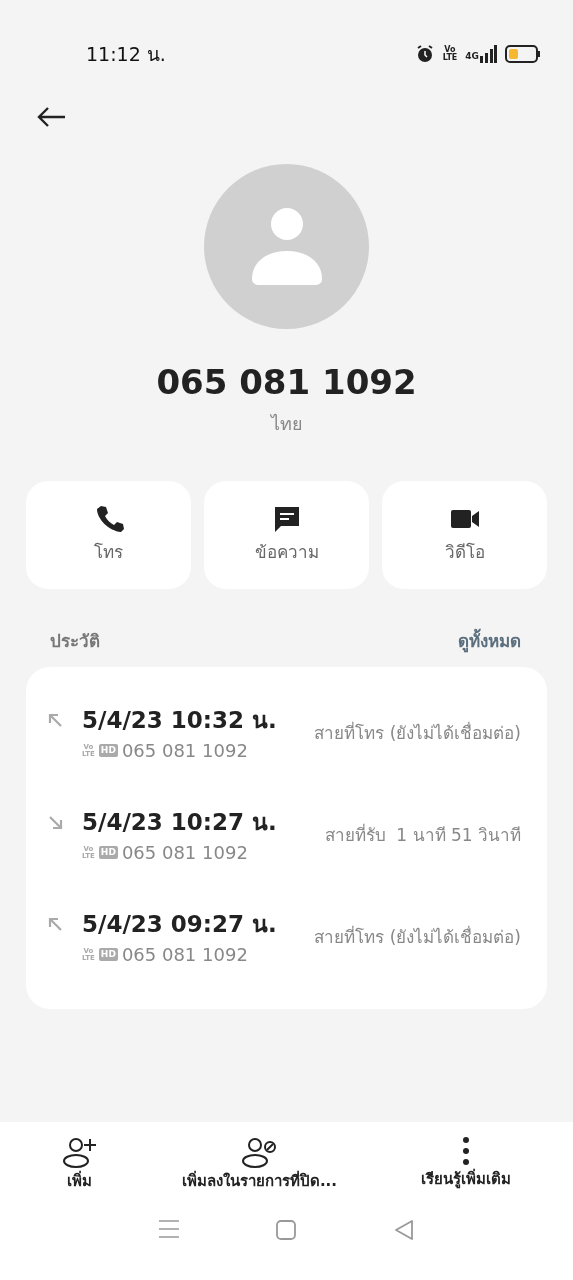  I want to click on signal-icon, so click(488, 54).